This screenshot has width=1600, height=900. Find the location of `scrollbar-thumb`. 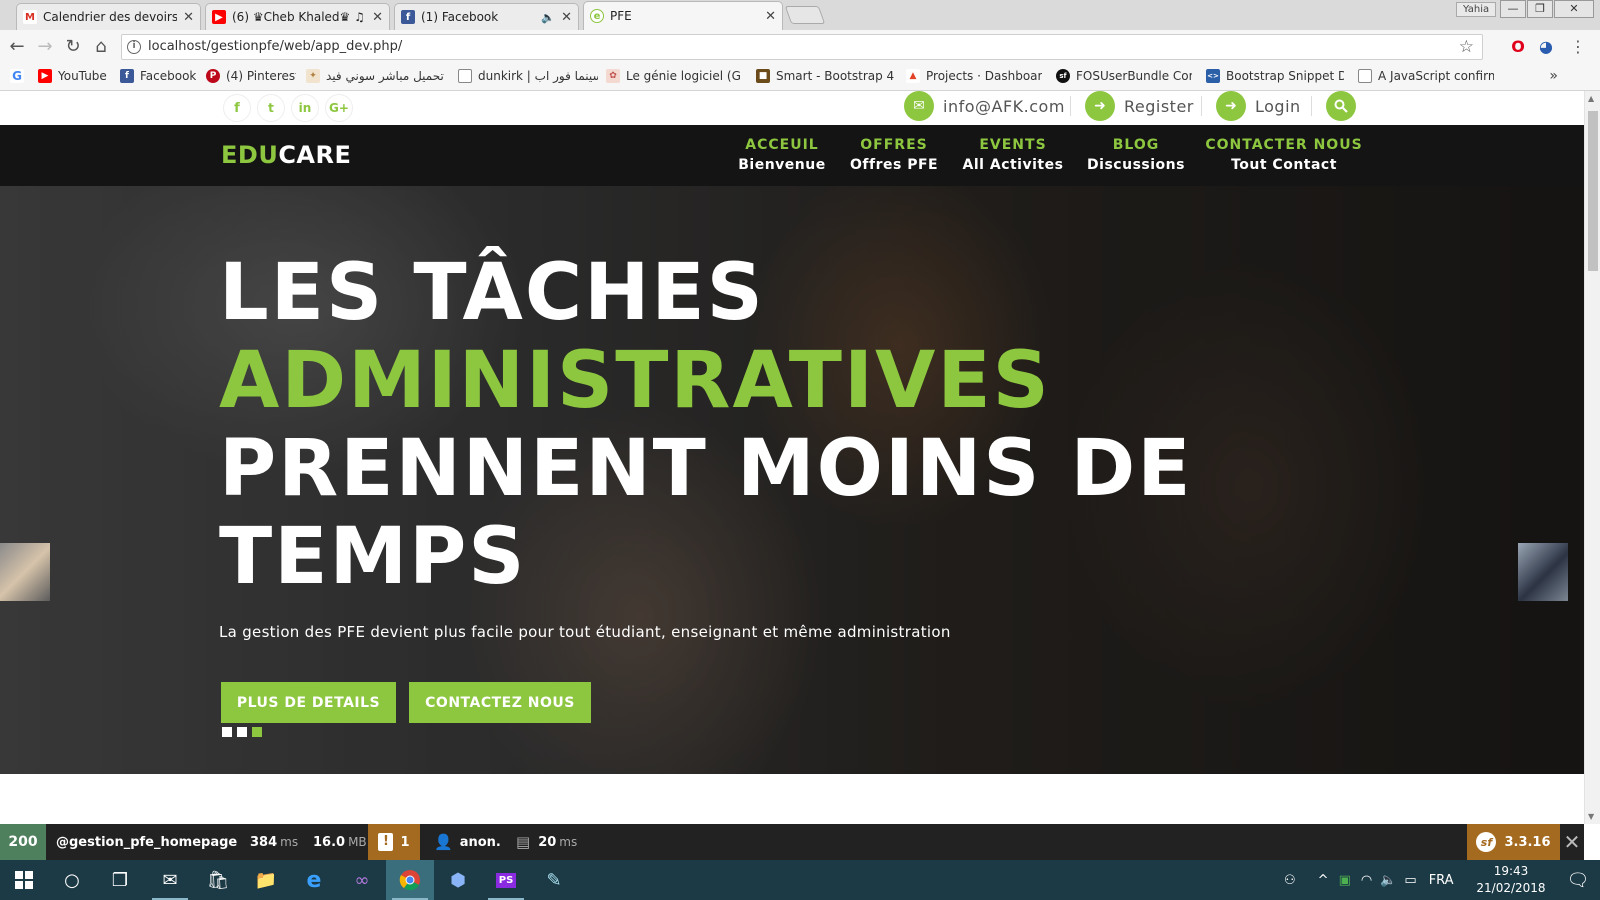

scrollbar-thumb is located at coordinates (1593, 191).